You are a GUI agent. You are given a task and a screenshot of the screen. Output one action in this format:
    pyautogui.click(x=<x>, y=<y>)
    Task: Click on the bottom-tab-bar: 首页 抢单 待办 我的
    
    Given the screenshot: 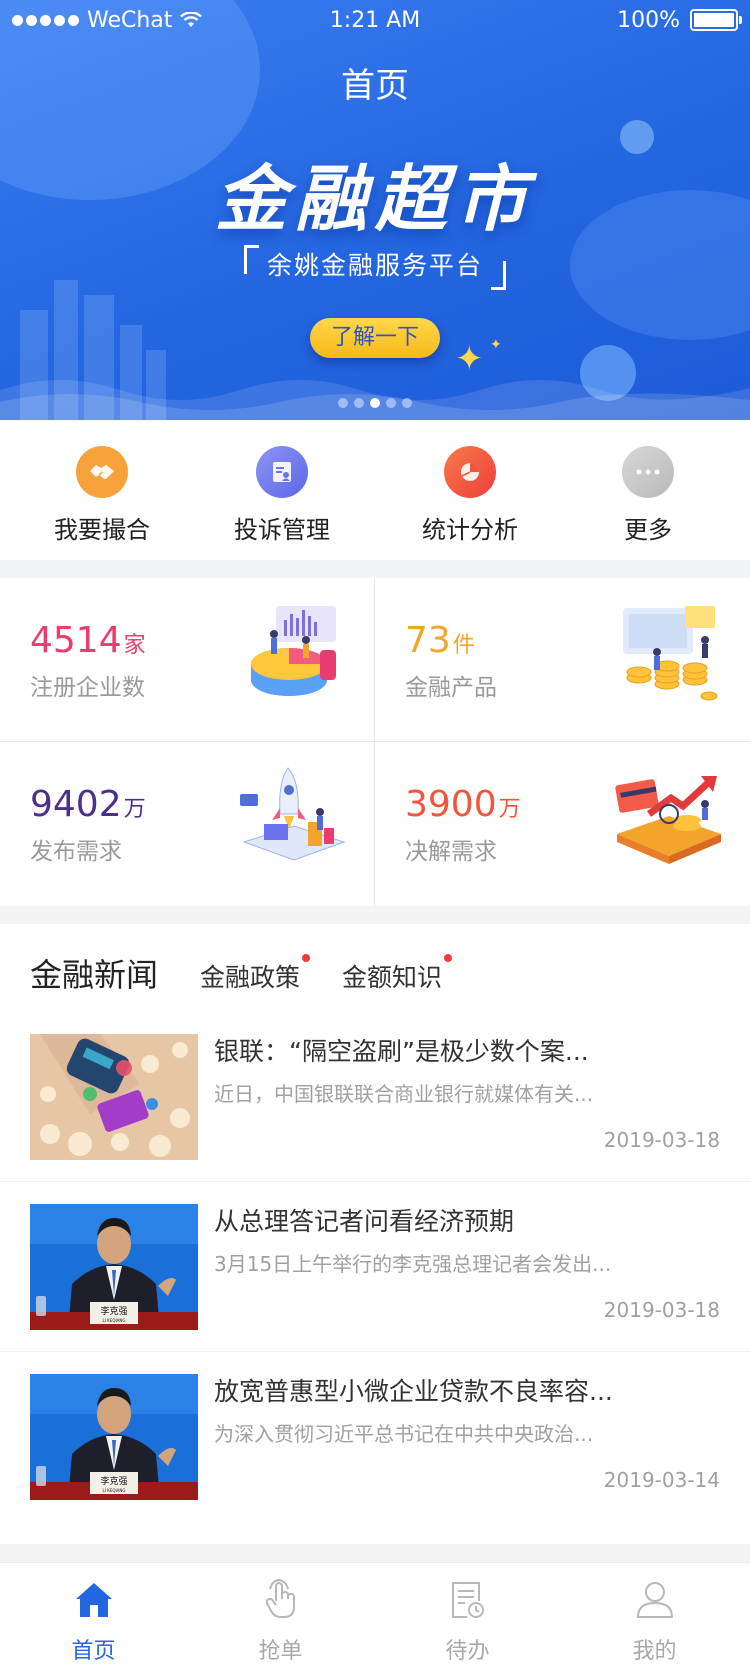 What is the action you would take?
    pyautogui.click(x=375, y=1614)
    